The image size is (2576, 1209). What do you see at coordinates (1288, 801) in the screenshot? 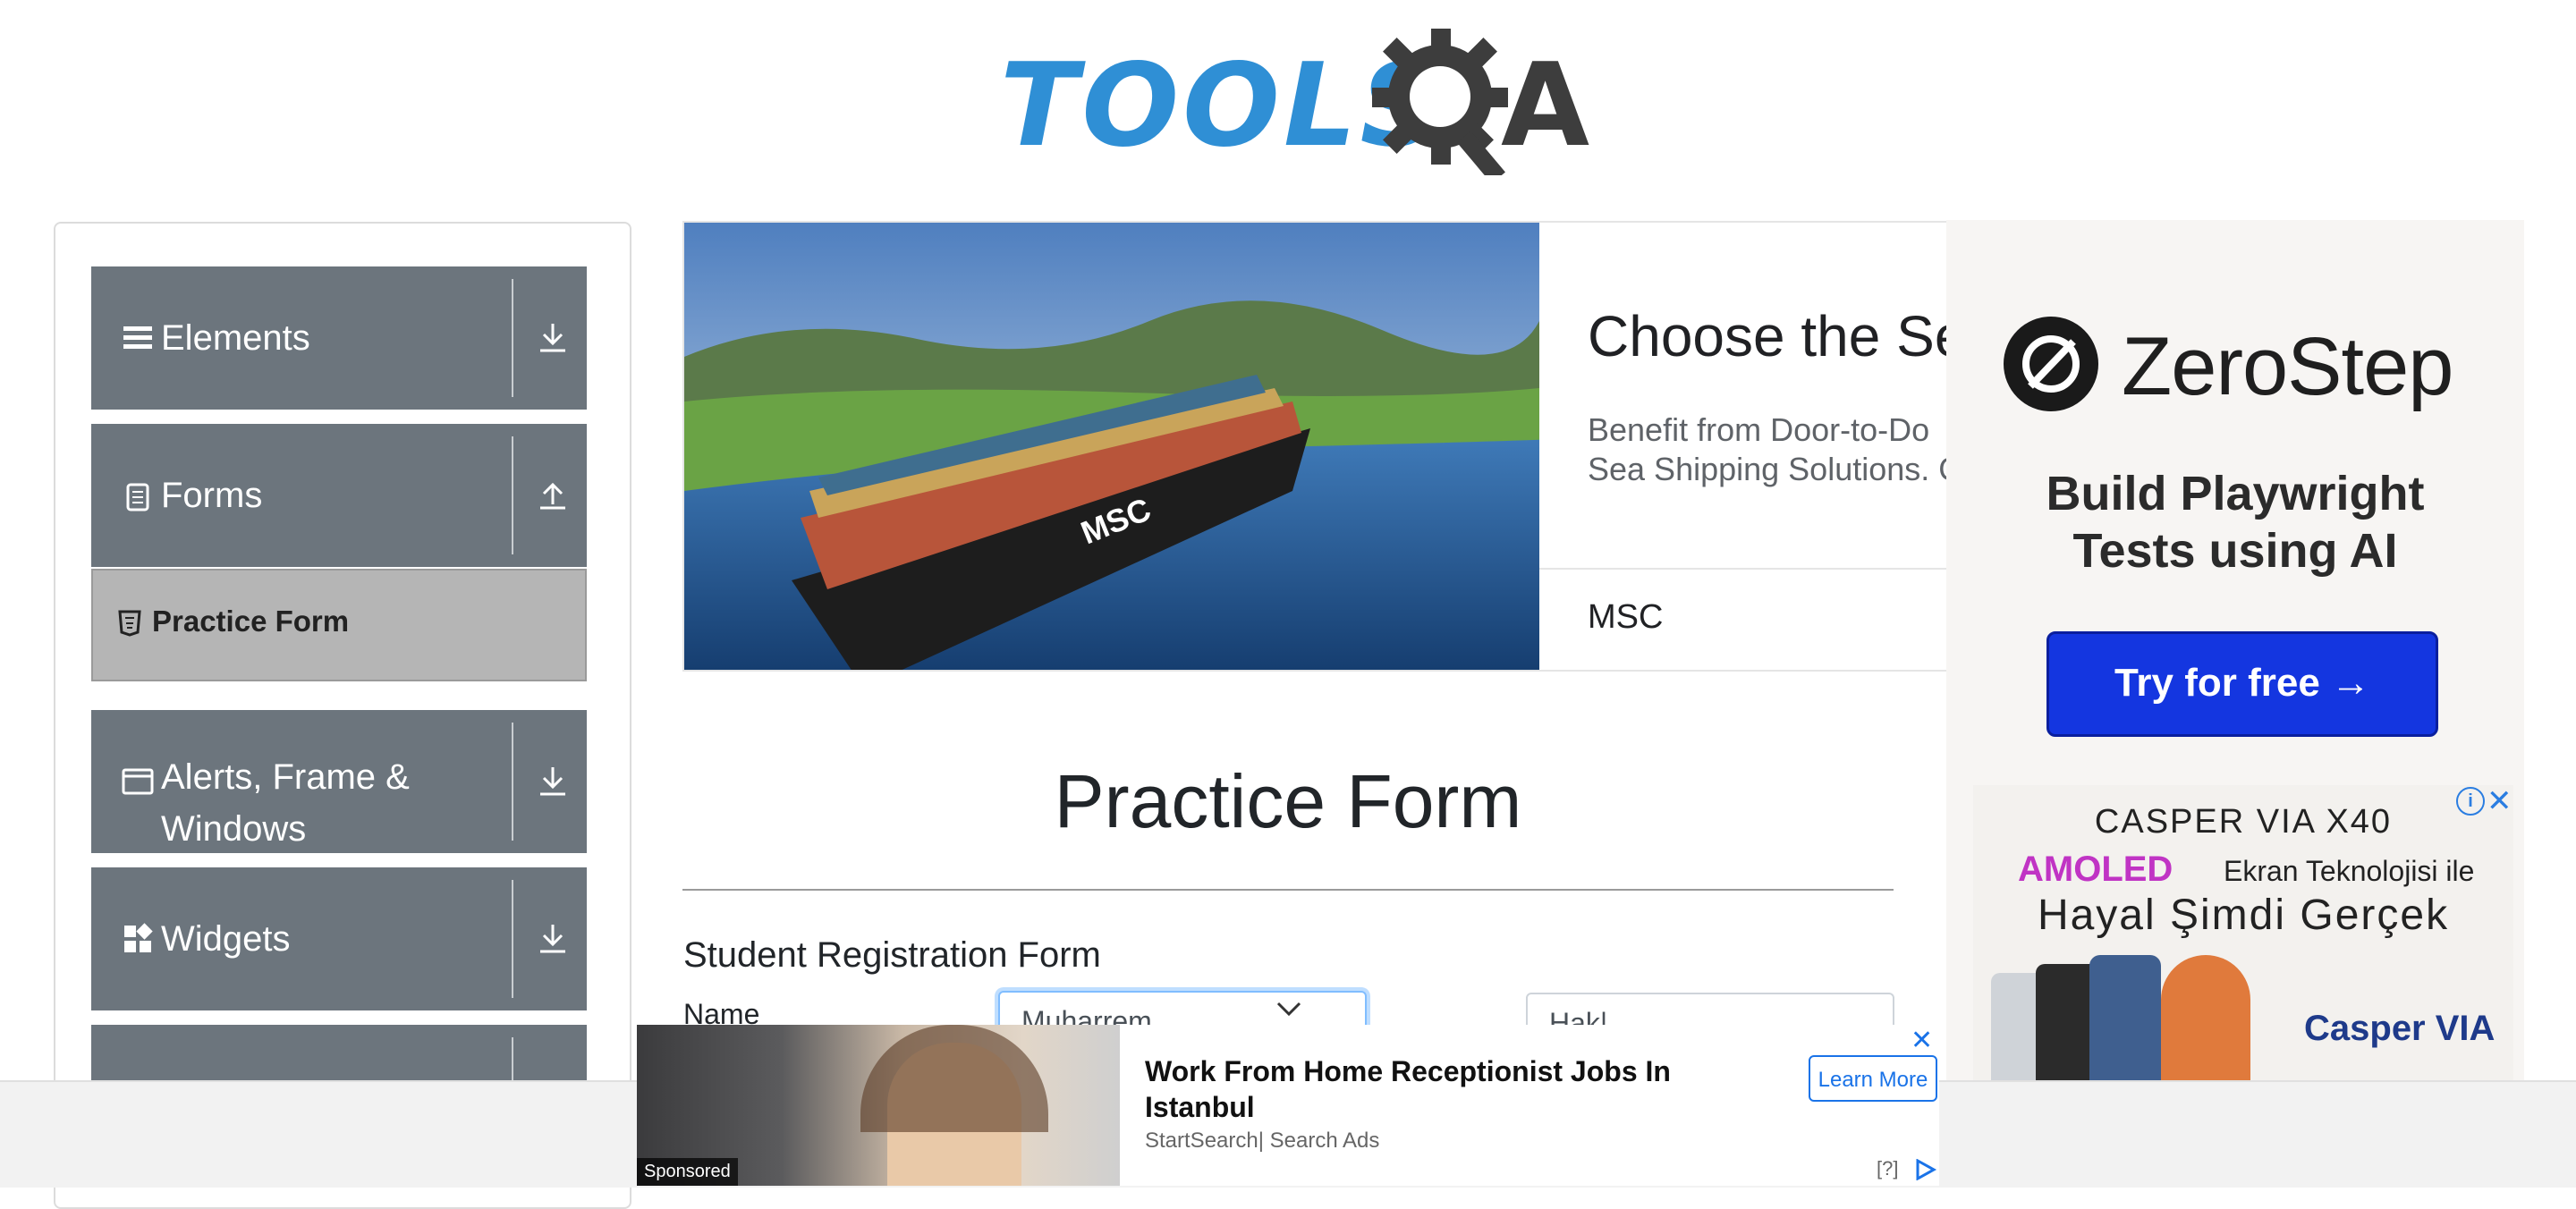
I see `page-title: Practice Form` at bounding box center [1288, 801].